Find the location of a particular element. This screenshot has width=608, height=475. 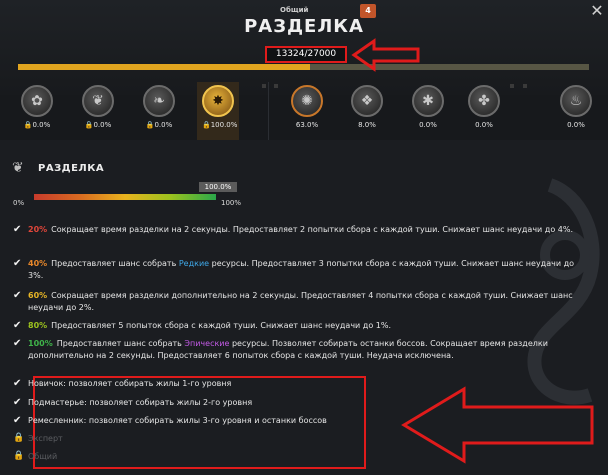

skill-icon: ♨ is located at coordinates (576, 101).